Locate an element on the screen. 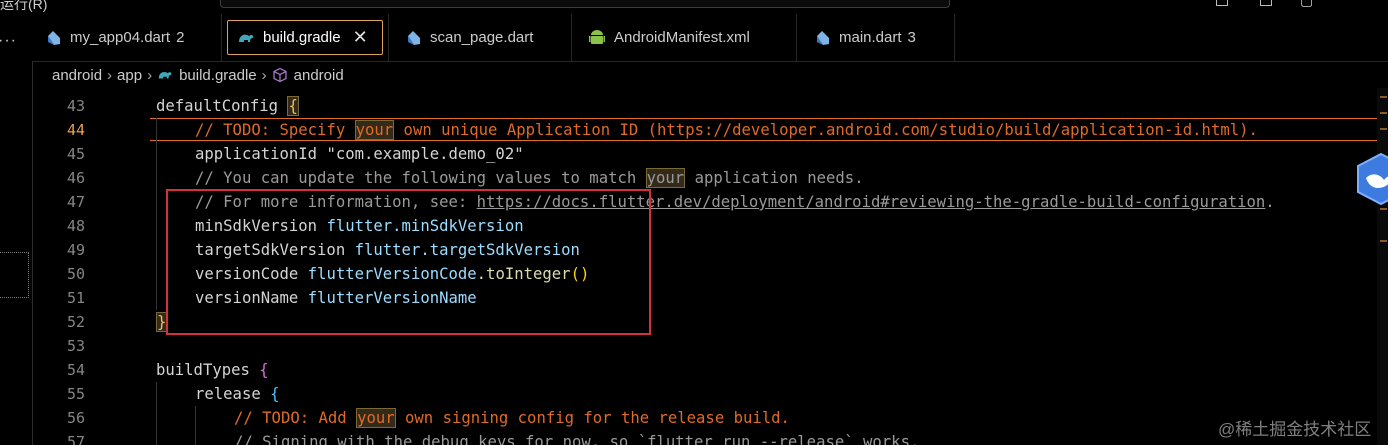  code-line: 53 is located at coordinates (704, 346).